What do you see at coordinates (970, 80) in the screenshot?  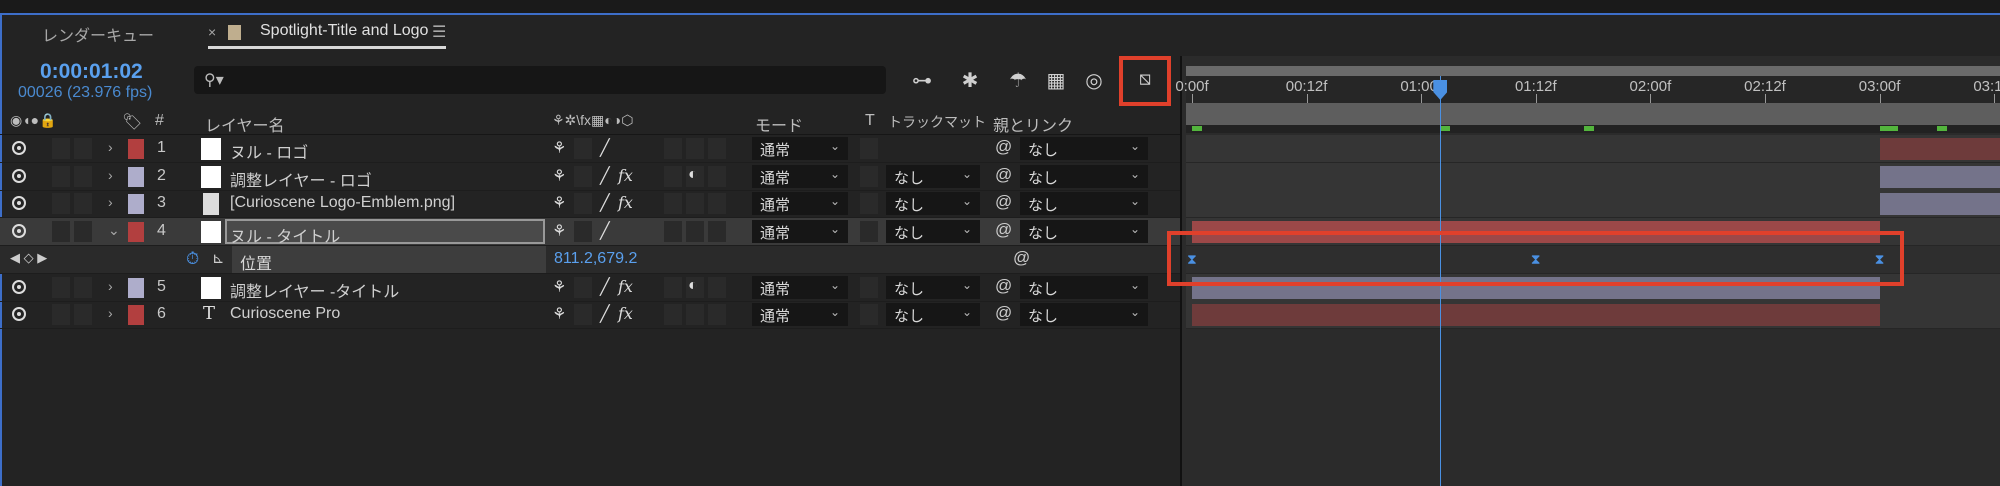 I see `shy-icon: ✱` at bounding box center [970, 80].